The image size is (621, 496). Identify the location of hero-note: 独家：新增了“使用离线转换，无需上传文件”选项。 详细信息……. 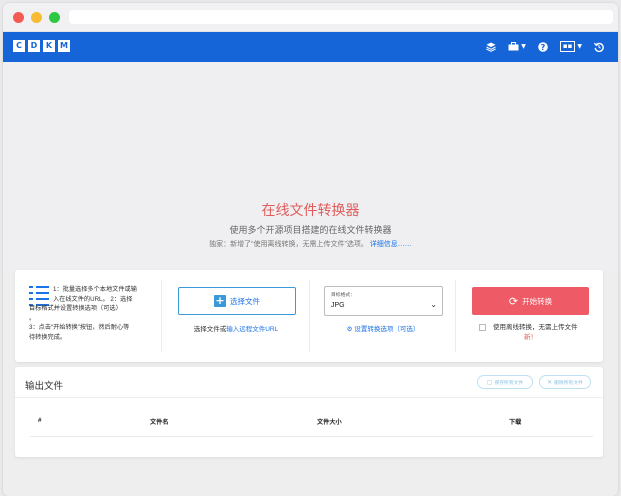
(310, 244).